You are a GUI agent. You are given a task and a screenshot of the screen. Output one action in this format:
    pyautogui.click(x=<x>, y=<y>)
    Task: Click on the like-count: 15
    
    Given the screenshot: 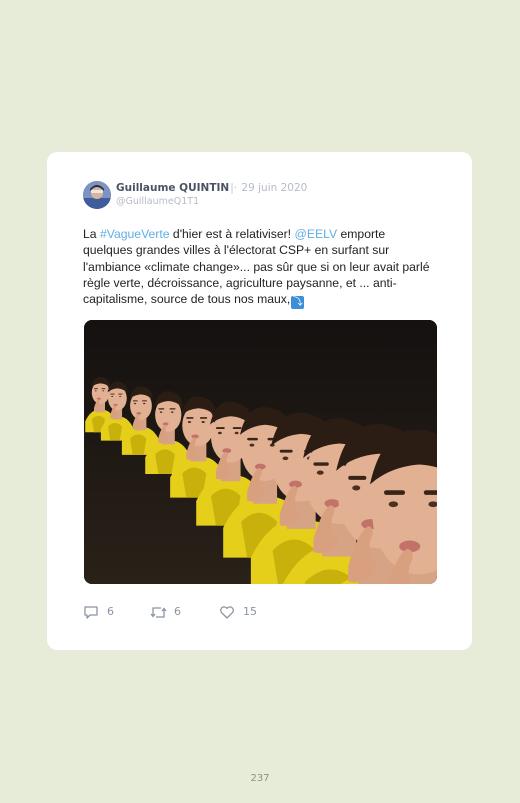 What is the action you would take?
    pyautogui.click(x=250, y=611)
    